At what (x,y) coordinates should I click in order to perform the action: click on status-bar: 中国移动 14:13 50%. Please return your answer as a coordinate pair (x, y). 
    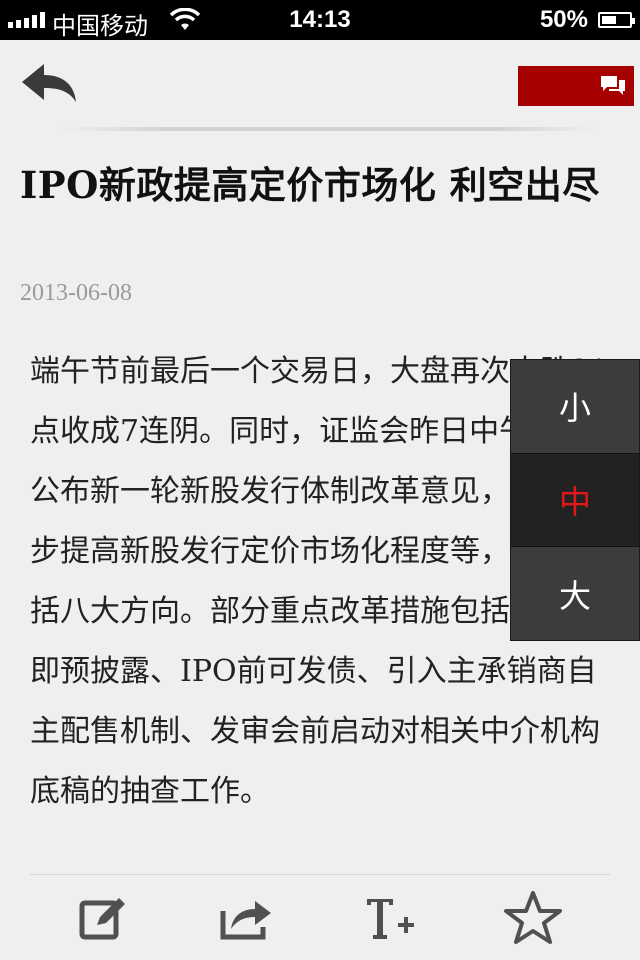
    Looking at the image, I should click on (320, 20).